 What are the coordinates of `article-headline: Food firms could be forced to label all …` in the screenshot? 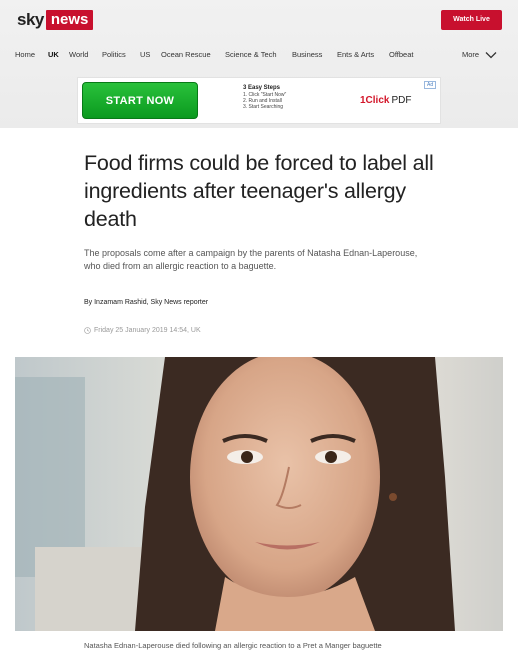 It's located at (259, 191).